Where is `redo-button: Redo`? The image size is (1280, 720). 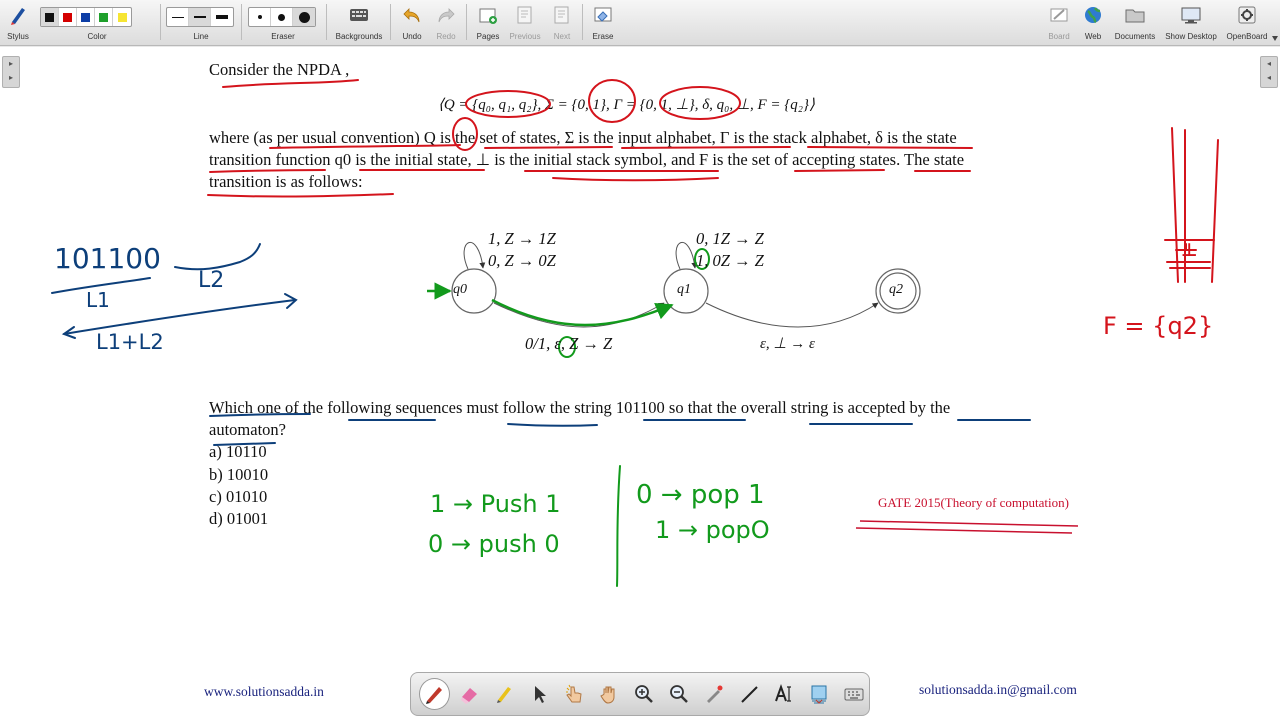
redo-button: Redo is located at coordinates (446, 23).